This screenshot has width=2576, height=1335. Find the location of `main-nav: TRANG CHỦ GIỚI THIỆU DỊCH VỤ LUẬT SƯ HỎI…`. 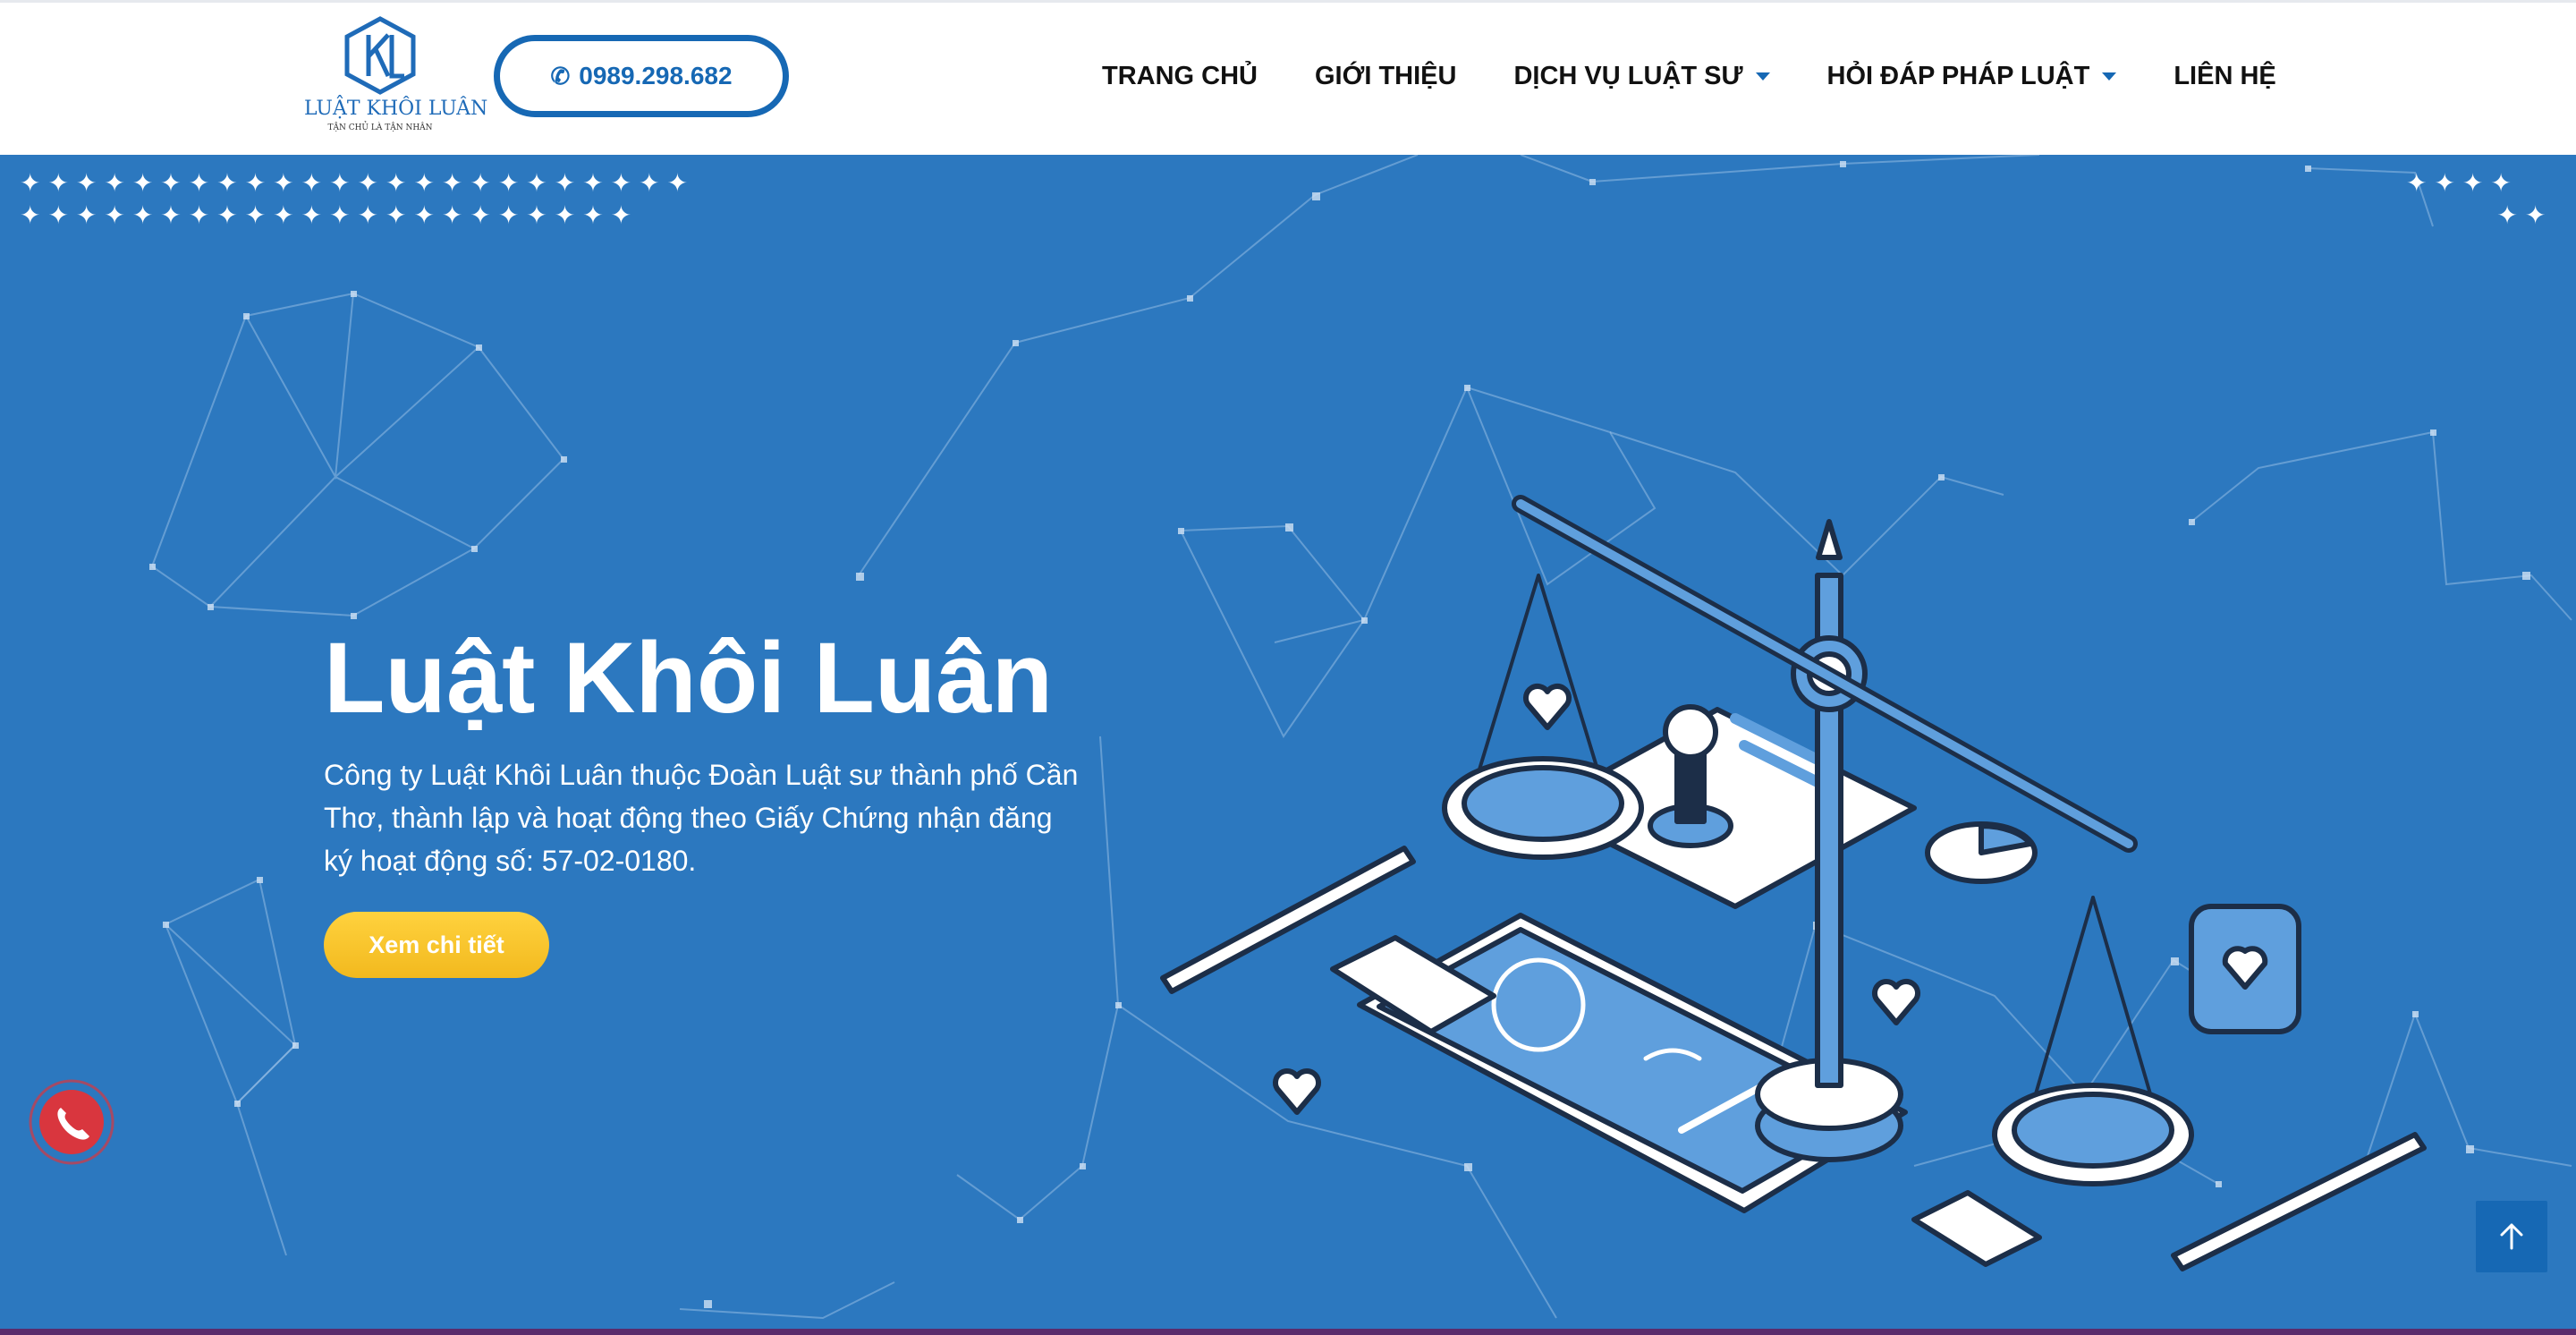

main-nav: TRANG CHỦ GIỚI THIỆU DỊCH VỤ LUẬT SƯ HỎI… is located at coordinates (1689, 76).